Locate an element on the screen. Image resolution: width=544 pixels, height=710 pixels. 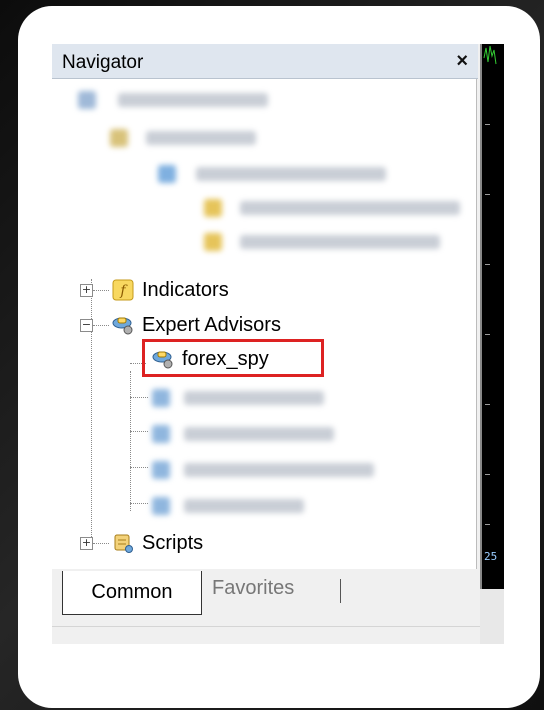
blurred-expert-advisors-list is located at coordinates (278, 454).